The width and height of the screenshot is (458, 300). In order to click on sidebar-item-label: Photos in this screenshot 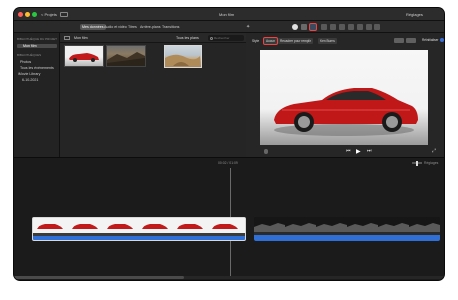, I will do `click(26, 62)`.